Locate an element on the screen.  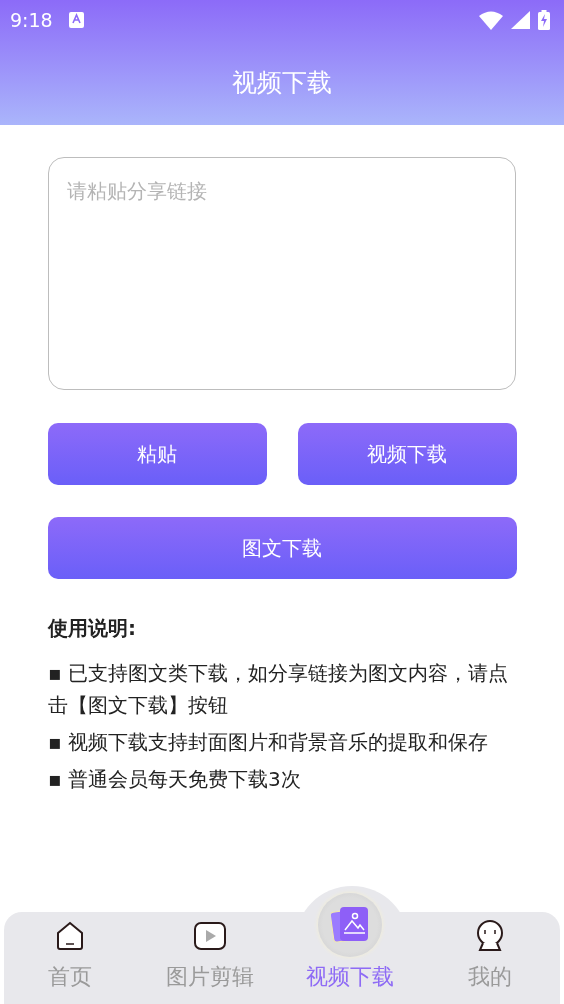
keyboard-icon is located at coordinates (76, 20).